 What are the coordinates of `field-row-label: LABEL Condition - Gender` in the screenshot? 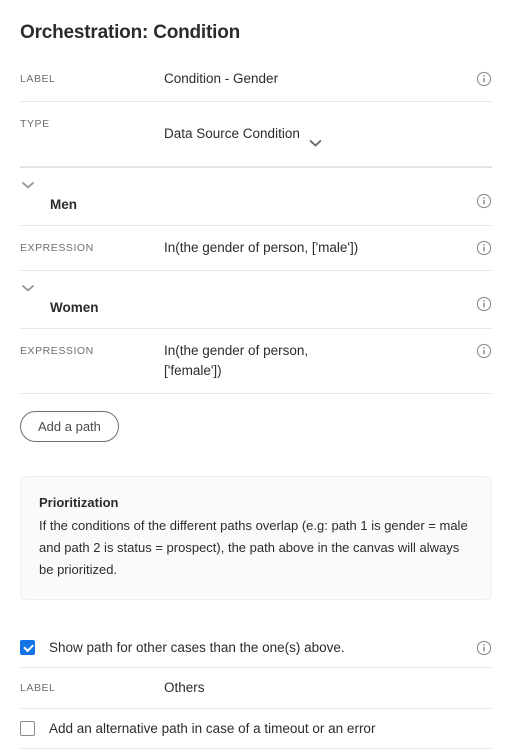 It's located at (256, 79).